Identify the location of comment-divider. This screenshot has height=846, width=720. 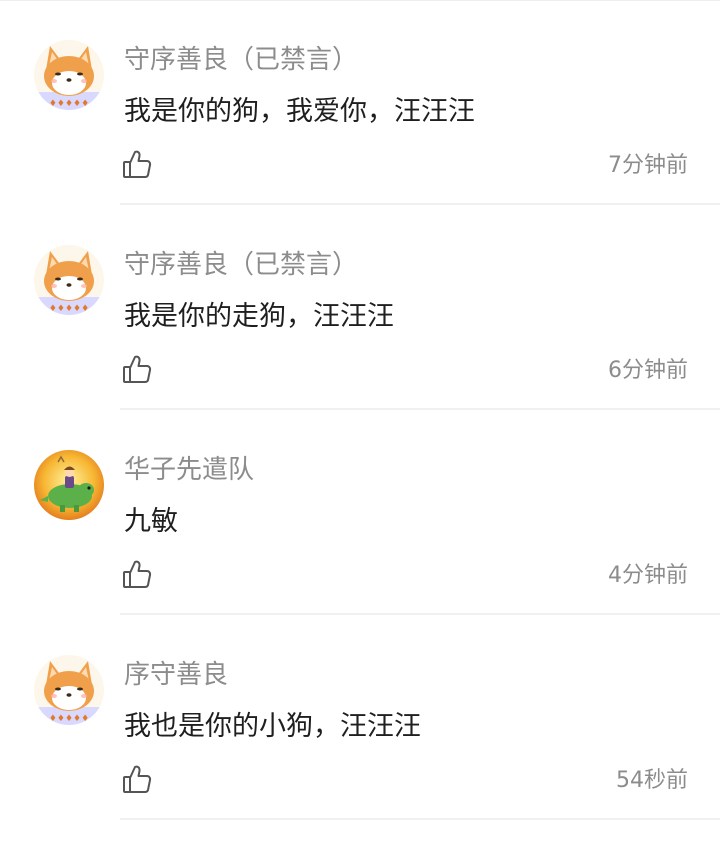
(420, 819).